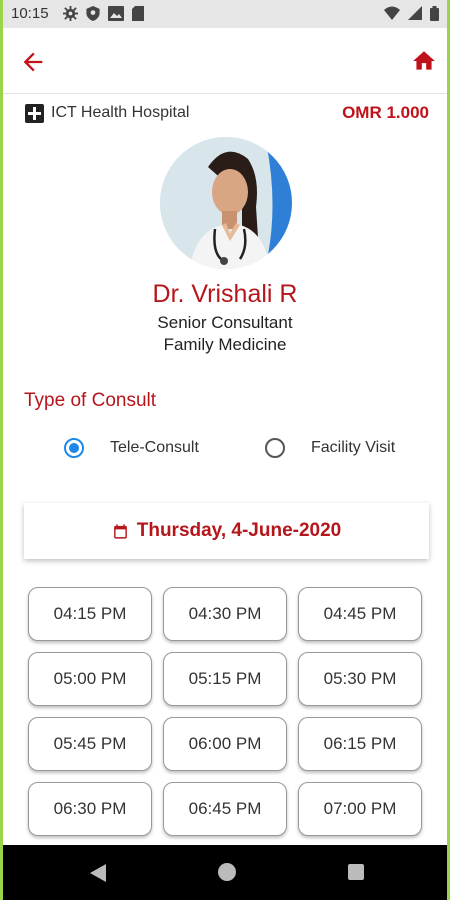 Image resolution: width=450 pixels, height=900 pixels. What do you see at coordinates (225, 334) in the screenshot?
I see `doctor-title: Senior Consultant Family Medicine` at bounding box center [225, 334].